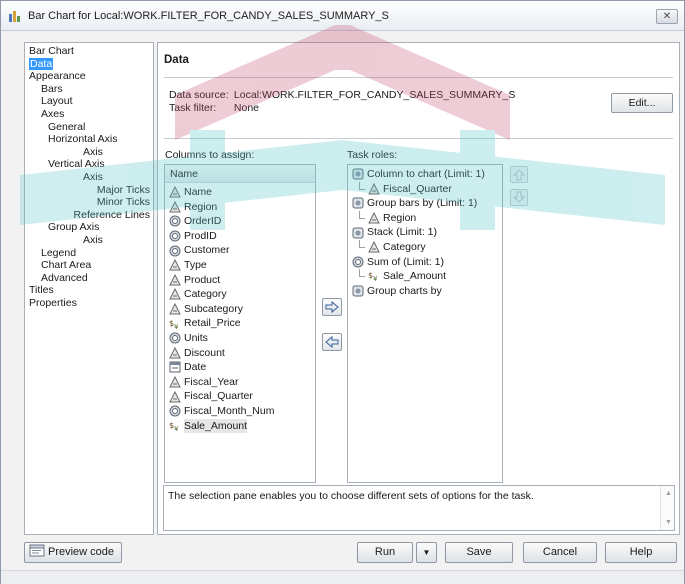 This screenshot has width=685, height=584. What do you see at coordinates (240, 265) in the screenshot?
I see `column-item: Type` at bounding box center [240, 265].